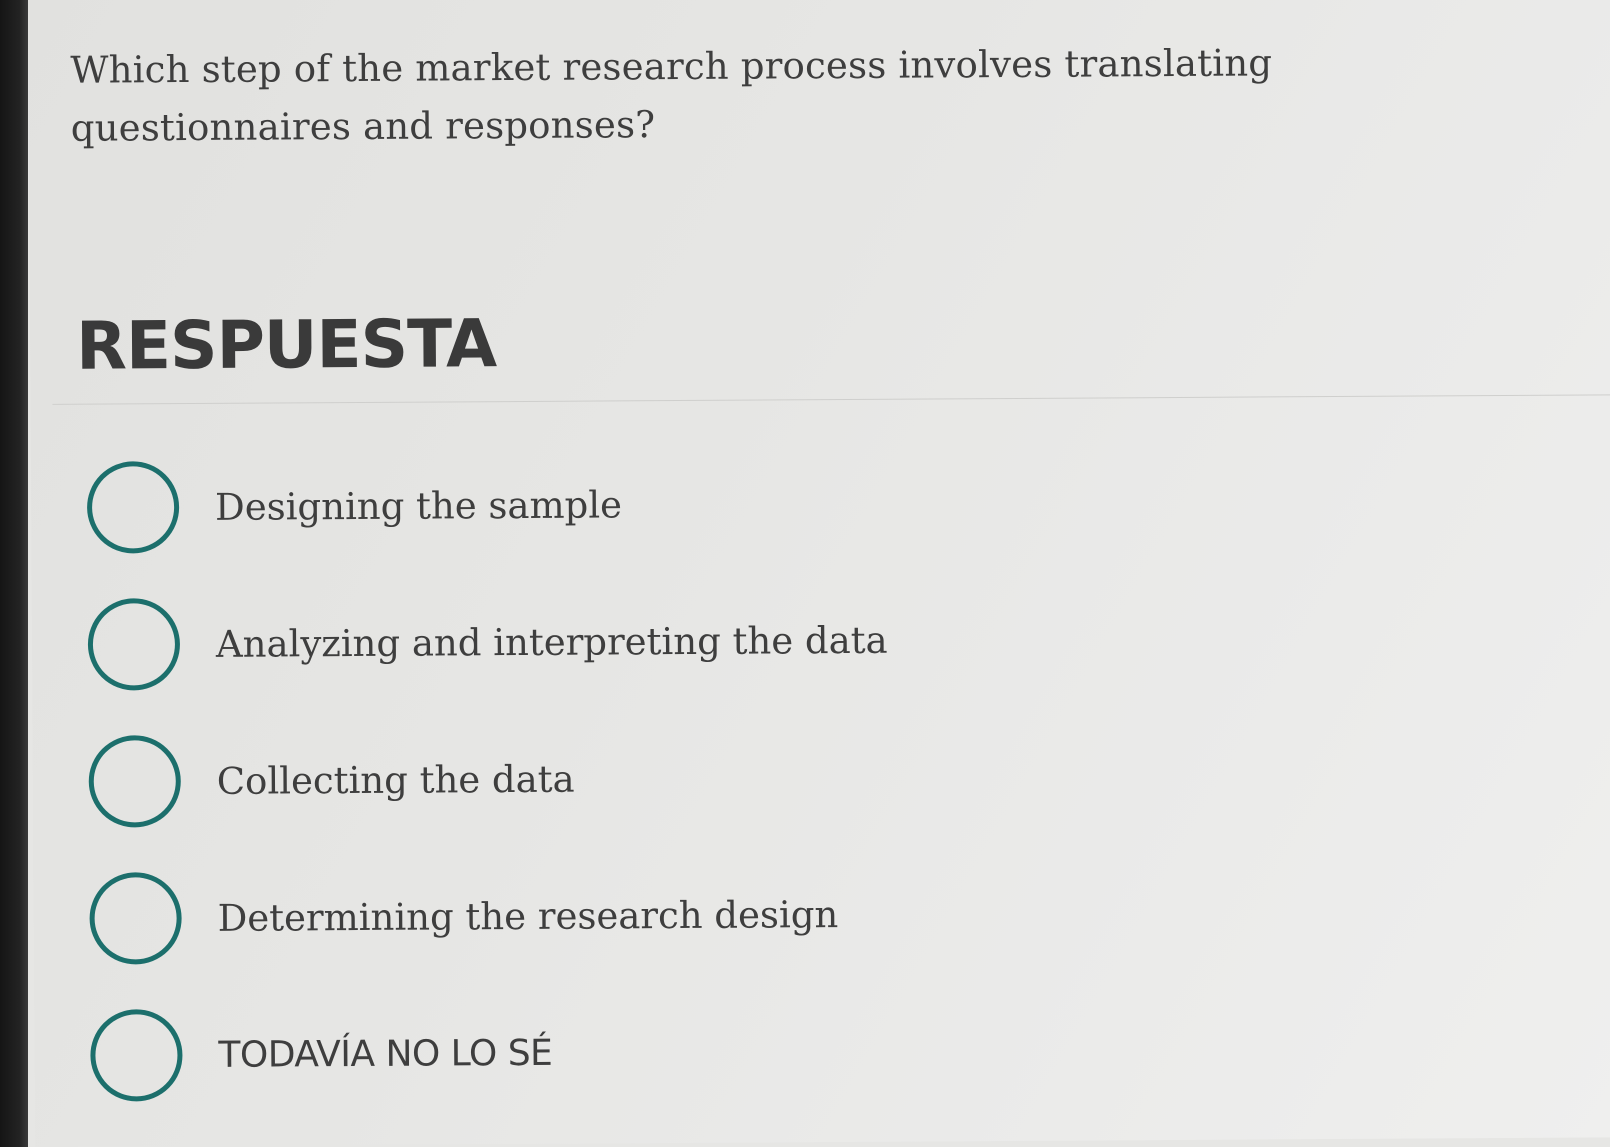 The height and width of the screenshot is (1147, 1610). I want to click on answer-heading: RESPUESTA, so click(286, 345).